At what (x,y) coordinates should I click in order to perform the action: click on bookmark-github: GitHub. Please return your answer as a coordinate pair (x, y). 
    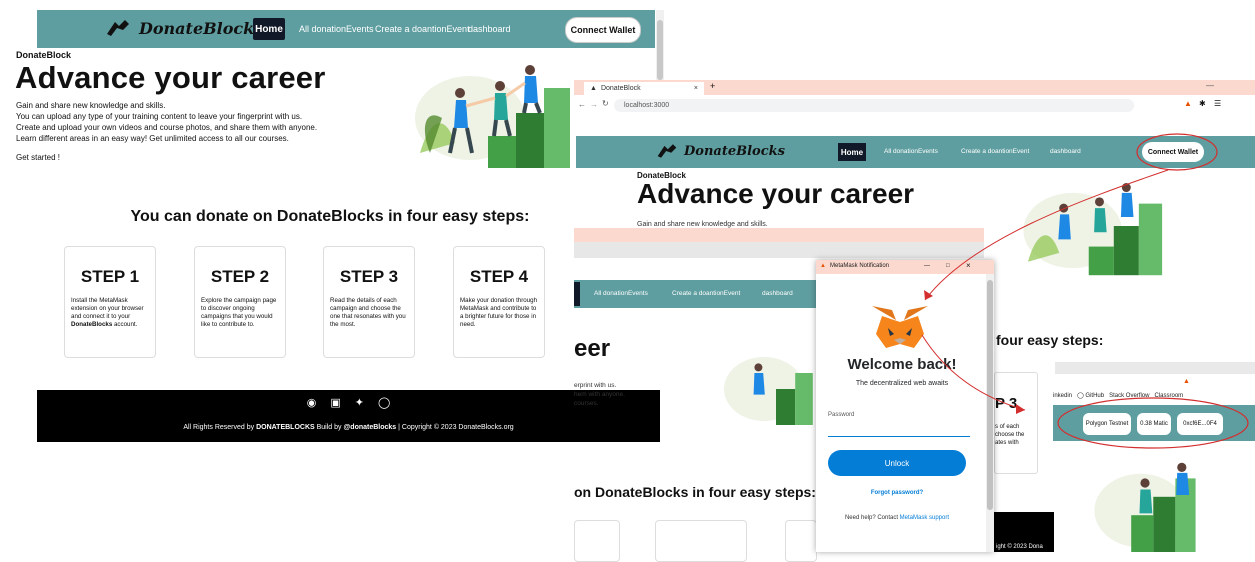
    Looking at the image, I should click on (1094, 396).